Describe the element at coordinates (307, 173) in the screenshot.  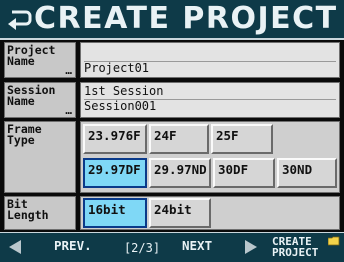
I see `frame-type-option-30nd: 30ND` at that location.